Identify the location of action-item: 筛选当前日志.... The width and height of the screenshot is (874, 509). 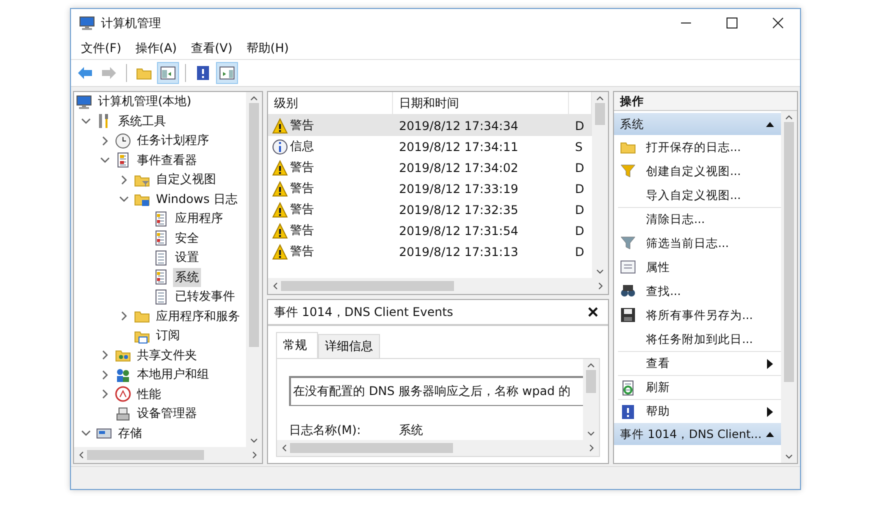
(709, 243).